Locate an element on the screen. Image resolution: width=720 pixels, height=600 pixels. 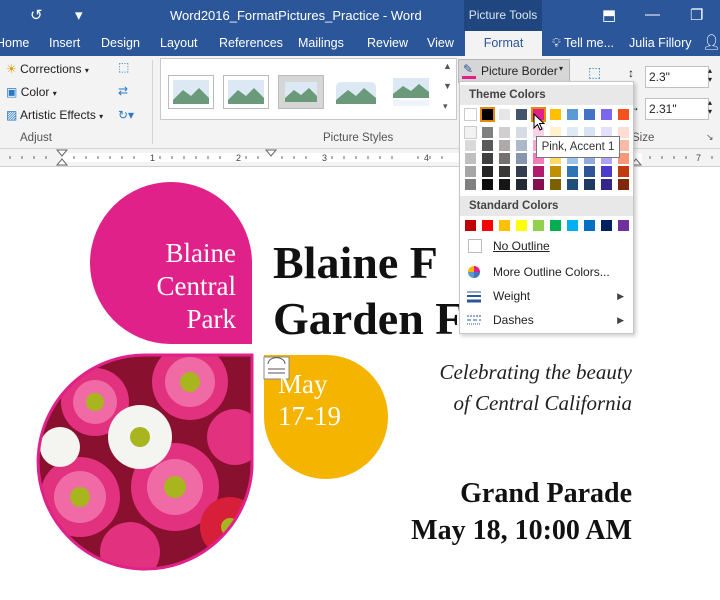
reset-picture-icon: ↻▾ is located at coordinates (126, 115).